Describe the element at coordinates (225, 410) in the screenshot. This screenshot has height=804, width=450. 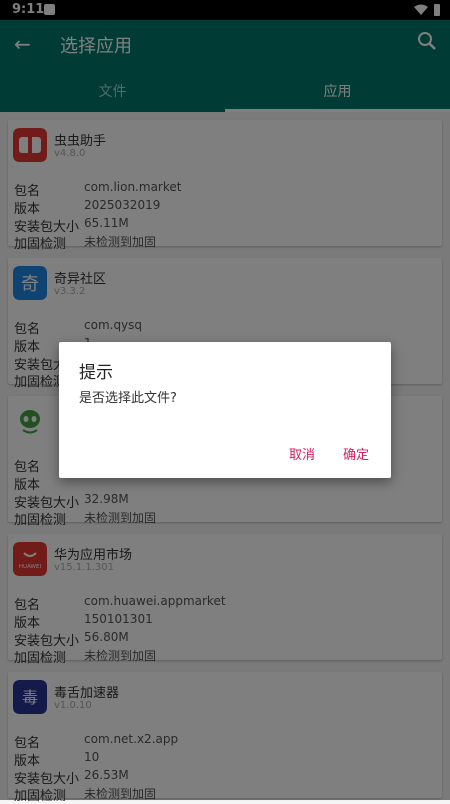
I see `confirm-dialog: 提示 是否选择此文件? 取消 确定` at that location.